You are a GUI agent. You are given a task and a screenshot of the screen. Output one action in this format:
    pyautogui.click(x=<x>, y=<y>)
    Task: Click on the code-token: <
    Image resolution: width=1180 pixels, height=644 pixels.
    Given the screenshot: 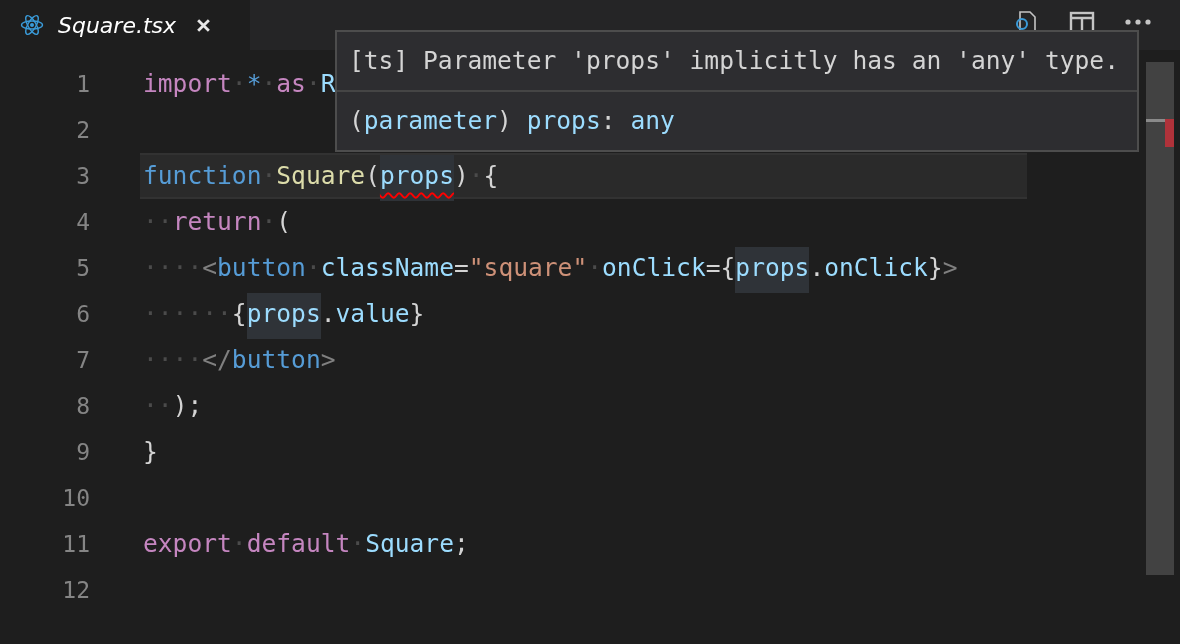 What is the action you would take?
    pyautogui.click(x=210, y=268)
    